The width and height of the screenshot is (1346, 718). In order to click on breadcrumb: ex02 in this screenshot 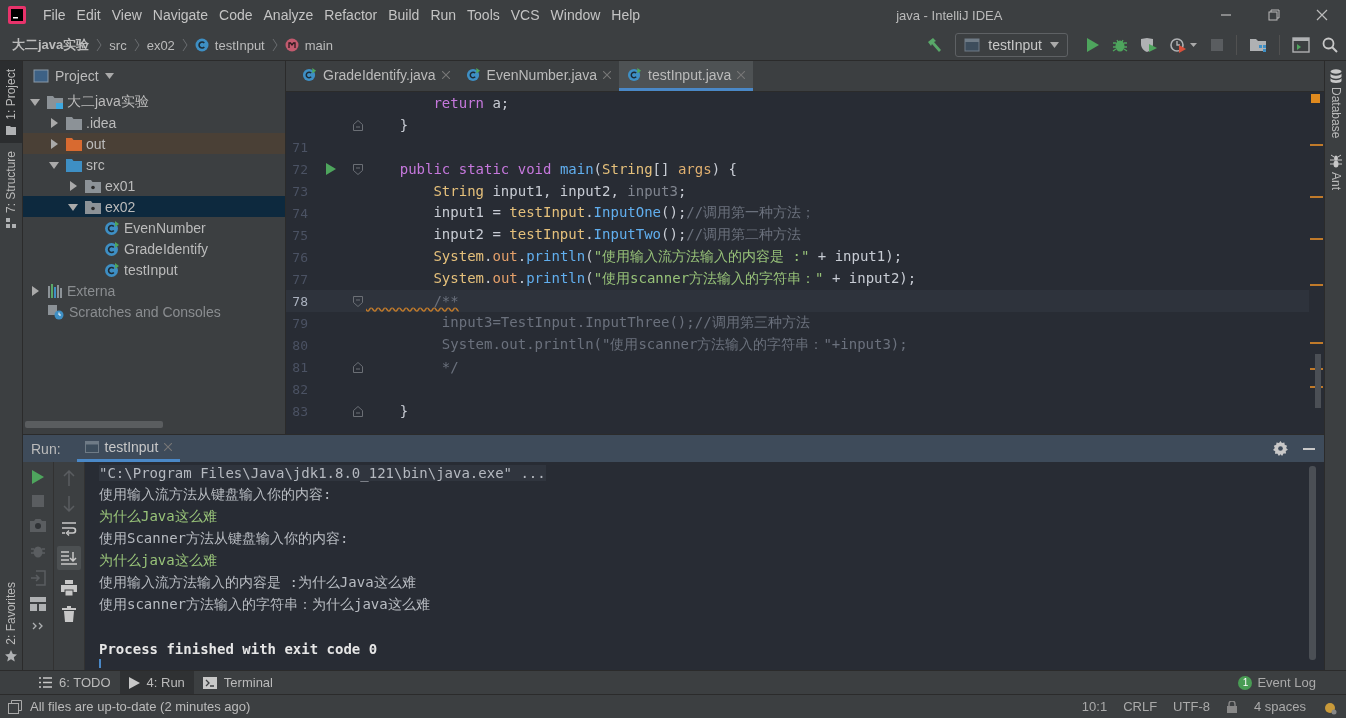, I will do `click(160, 45)`.